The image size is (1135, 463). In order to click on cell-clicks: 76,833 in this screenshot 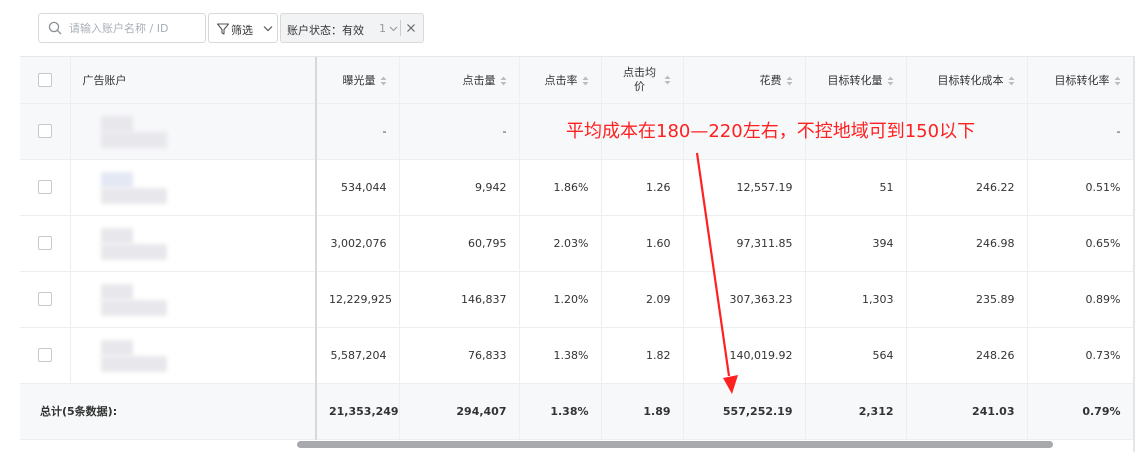, I will do `click(459, 355)`.